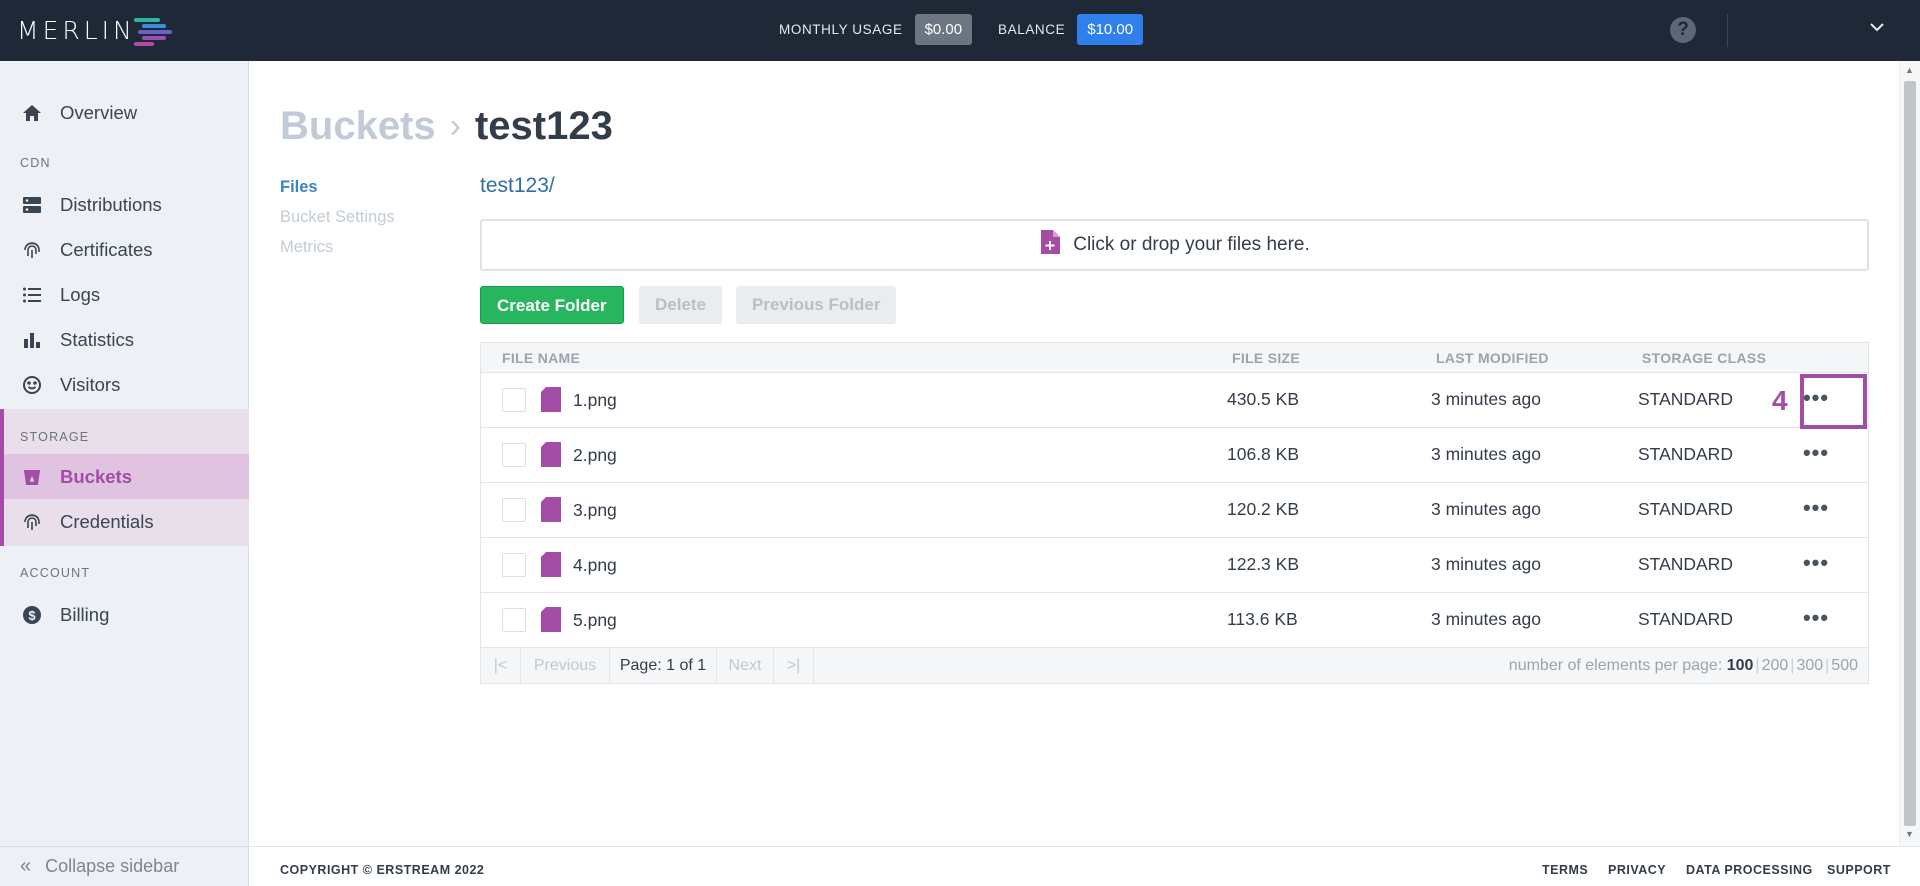 This screenshot has height=886, width=1920. I want to click on sidebar-item-logs: Logs, so click(124, 294).